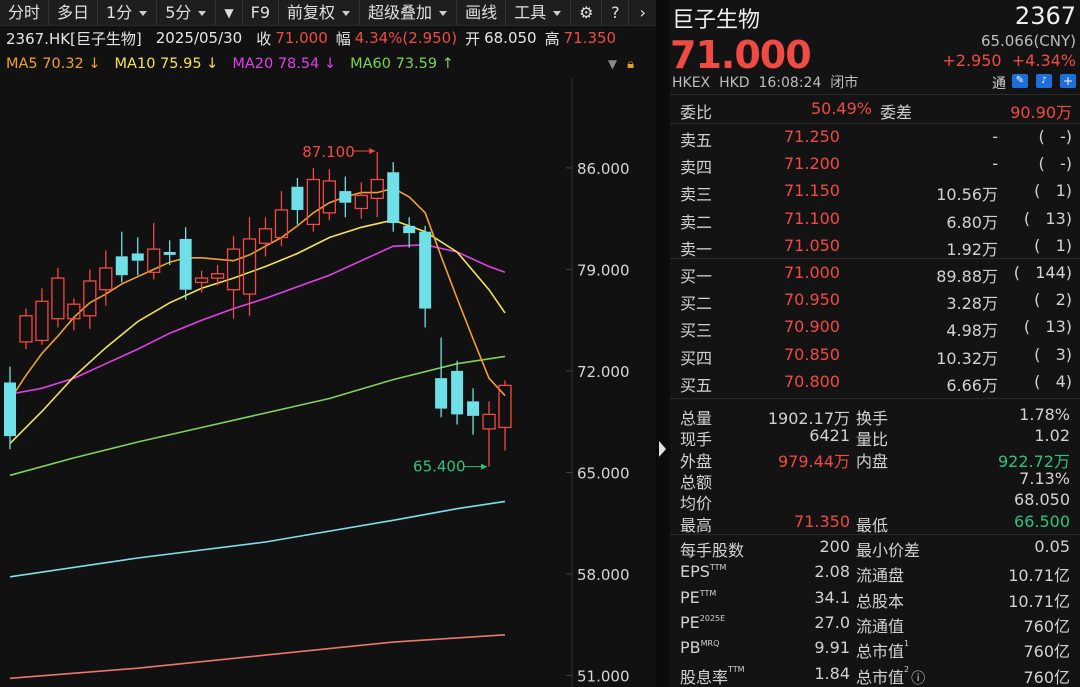  I want to click on bid-level-row: 买一 71.000 89.88万 ( 144), so click(875, 275).